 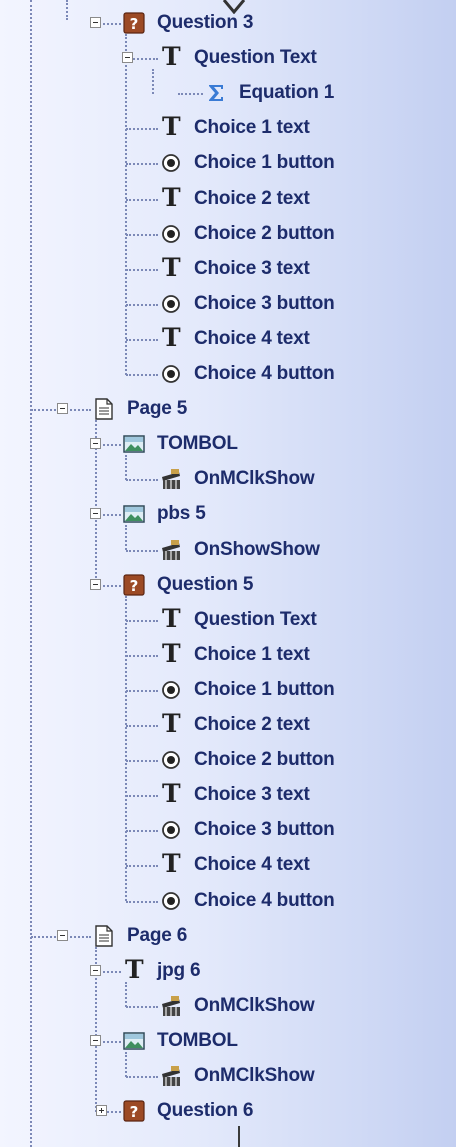 I want to click on tree-item-question-5: ? Question 5, so click(x=228, y=585).